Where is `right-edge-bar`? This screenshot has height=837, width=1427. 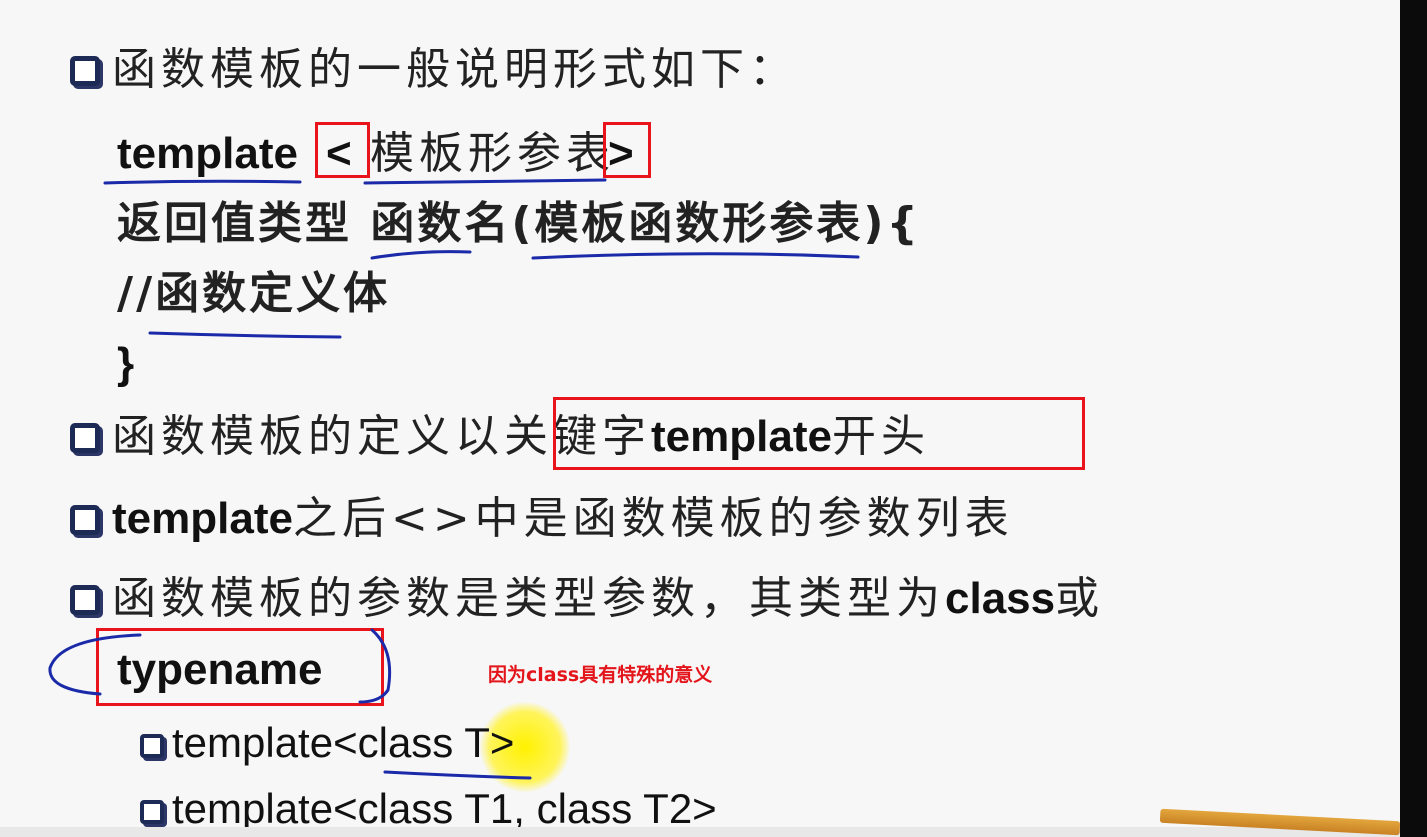 right-edge-bar is located at coordinates (1413, 418).